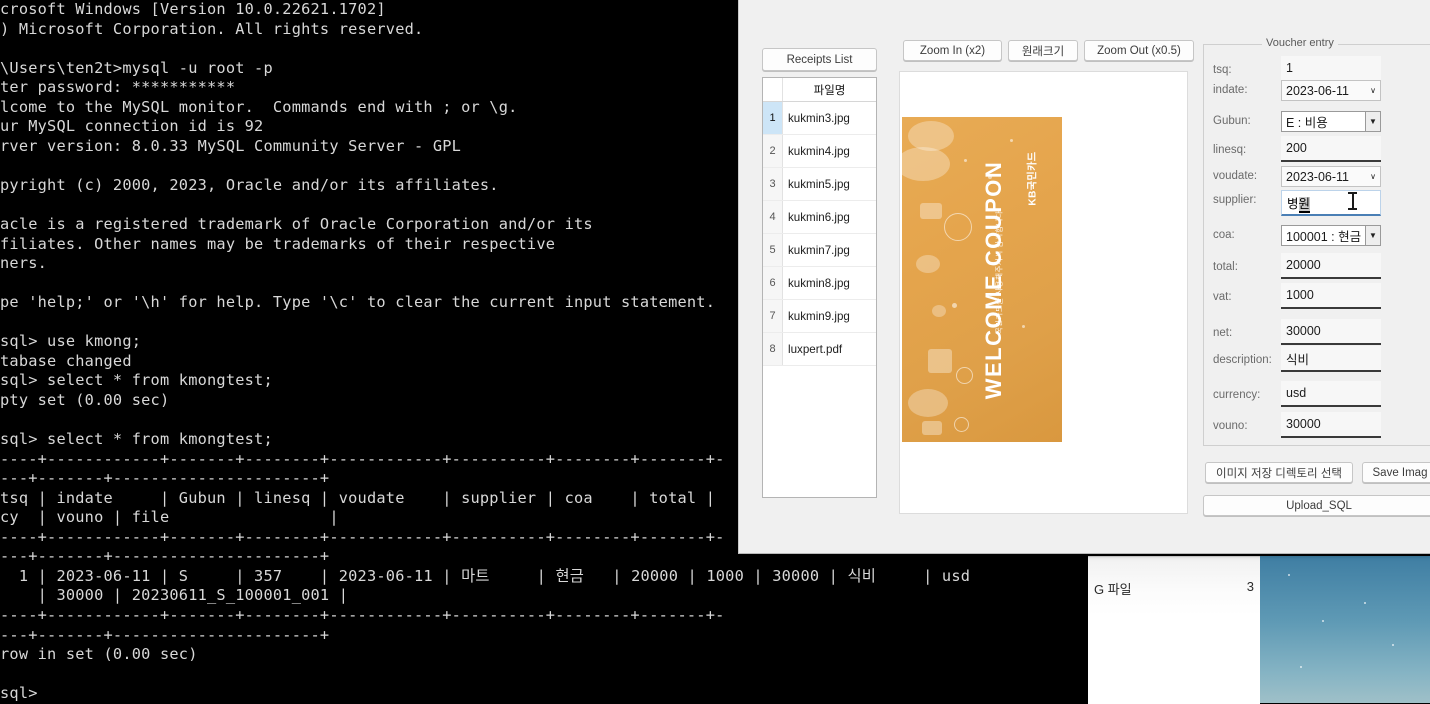 This screenshot has width=1430, height=704. I want to click on file-list-item-index: 5, so click(773, 250).